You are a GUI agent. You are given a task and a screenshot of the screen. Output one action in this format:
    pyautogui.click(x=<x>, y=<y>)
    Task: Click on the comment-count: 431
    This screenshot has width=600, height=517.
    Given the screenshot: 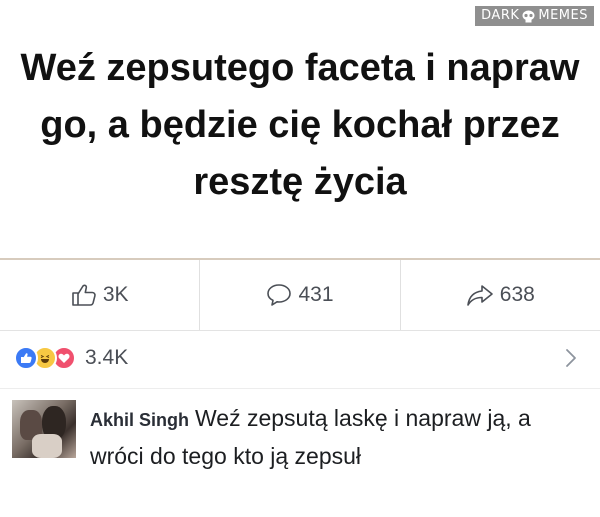 What is the action you would take?
    pyautogui.click(x=316, y=294)
    